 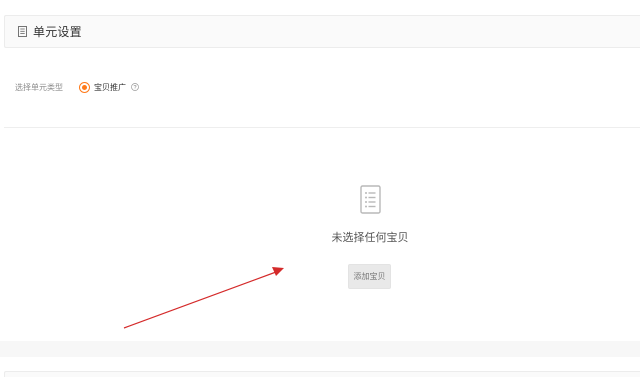 I want to click on next-section-header, so click(x=322, y=374).